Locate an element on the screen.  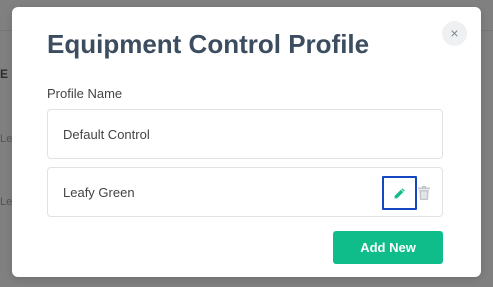
modal-title: Equipment Control Profile is located at coordinates (208, 44).